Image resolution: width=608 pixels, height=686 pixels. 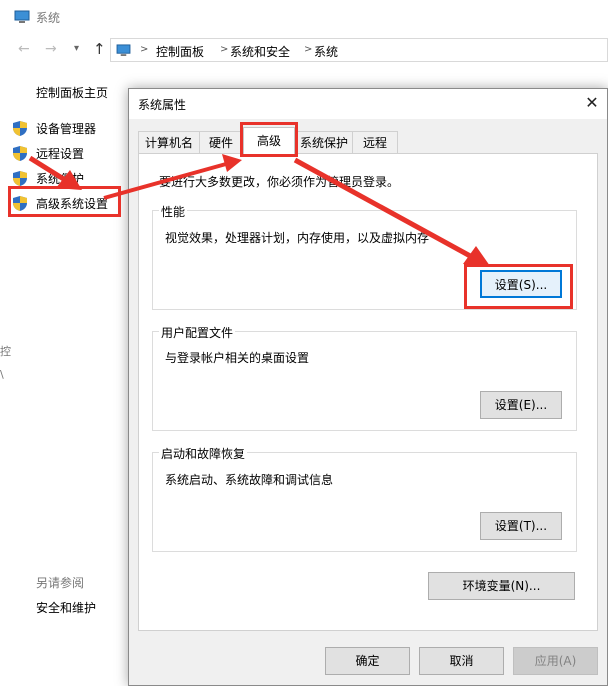 I want to click on tab-computer-name: 计算机名, so click(x=169, y=142).